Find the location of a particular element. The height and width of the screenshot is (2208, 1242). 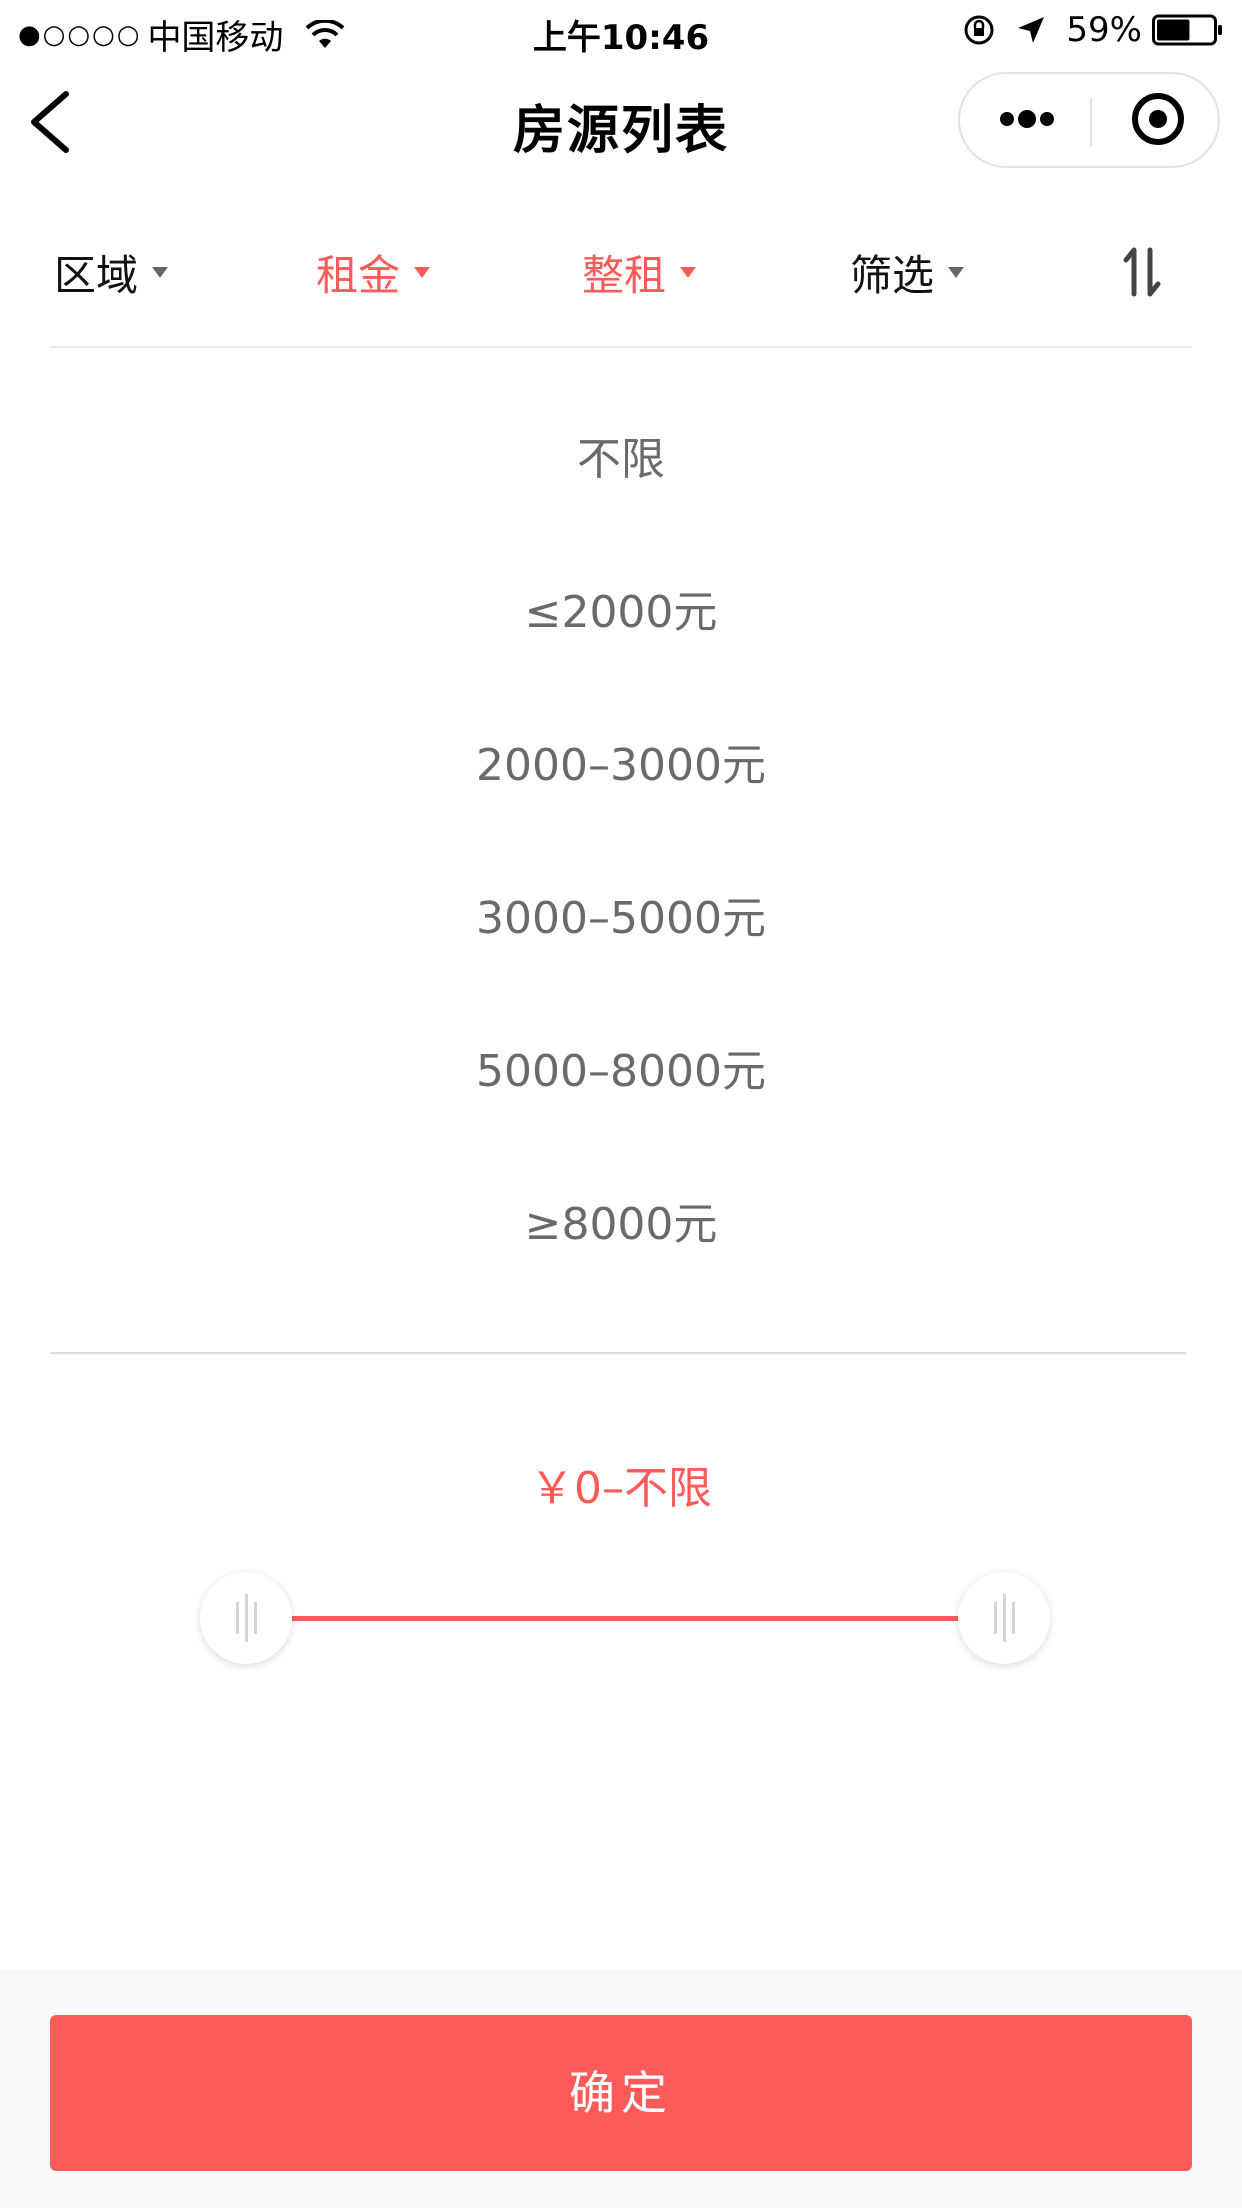

status-bar: ●○○○○ 中国移动 上午10:46 59% is located at coordinates (621, 31).